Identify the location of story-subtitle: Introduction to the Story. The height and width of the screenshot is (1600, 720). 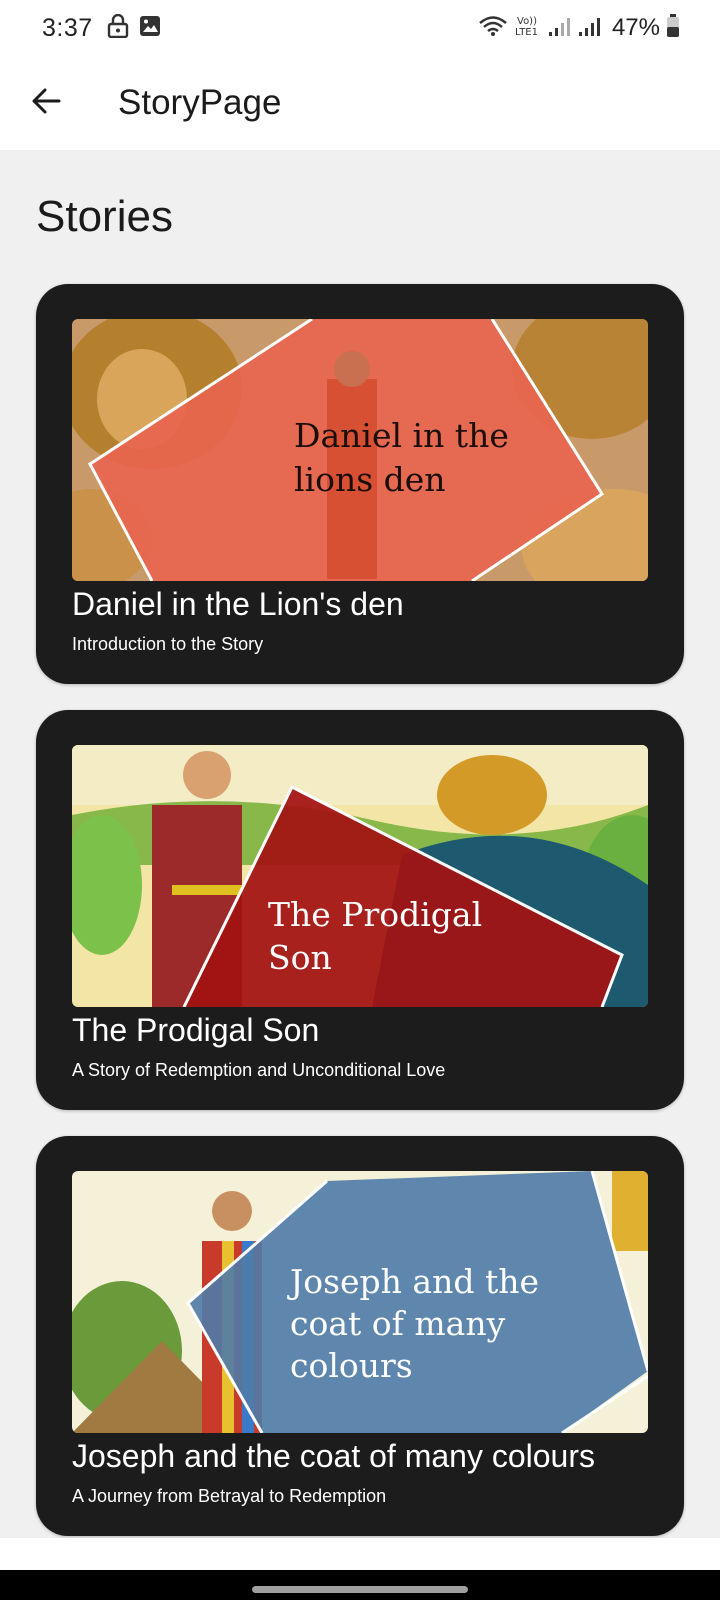
(168, 644).